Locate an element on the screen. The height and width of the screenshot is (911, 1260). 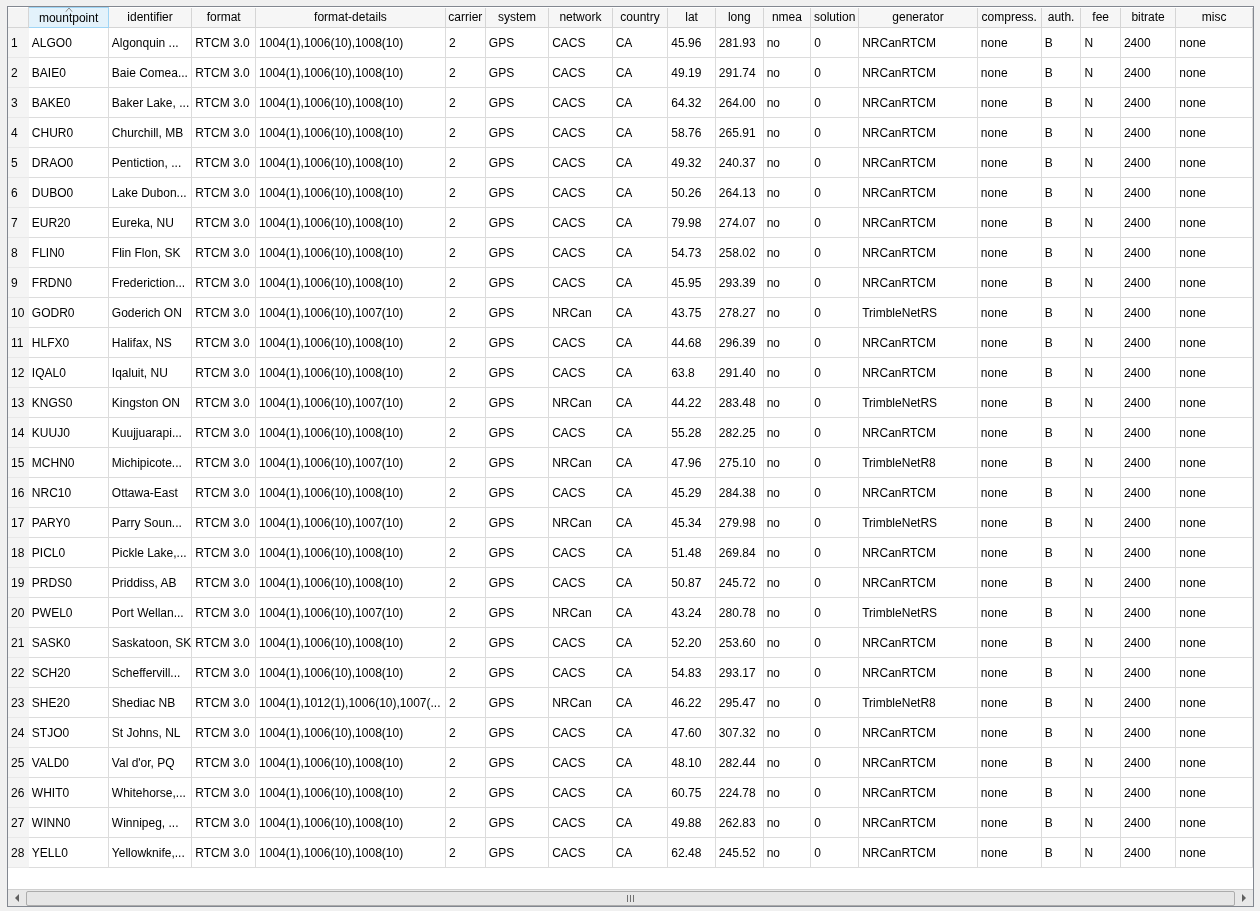
column-header: fee is located at coordinates (1100, 17).